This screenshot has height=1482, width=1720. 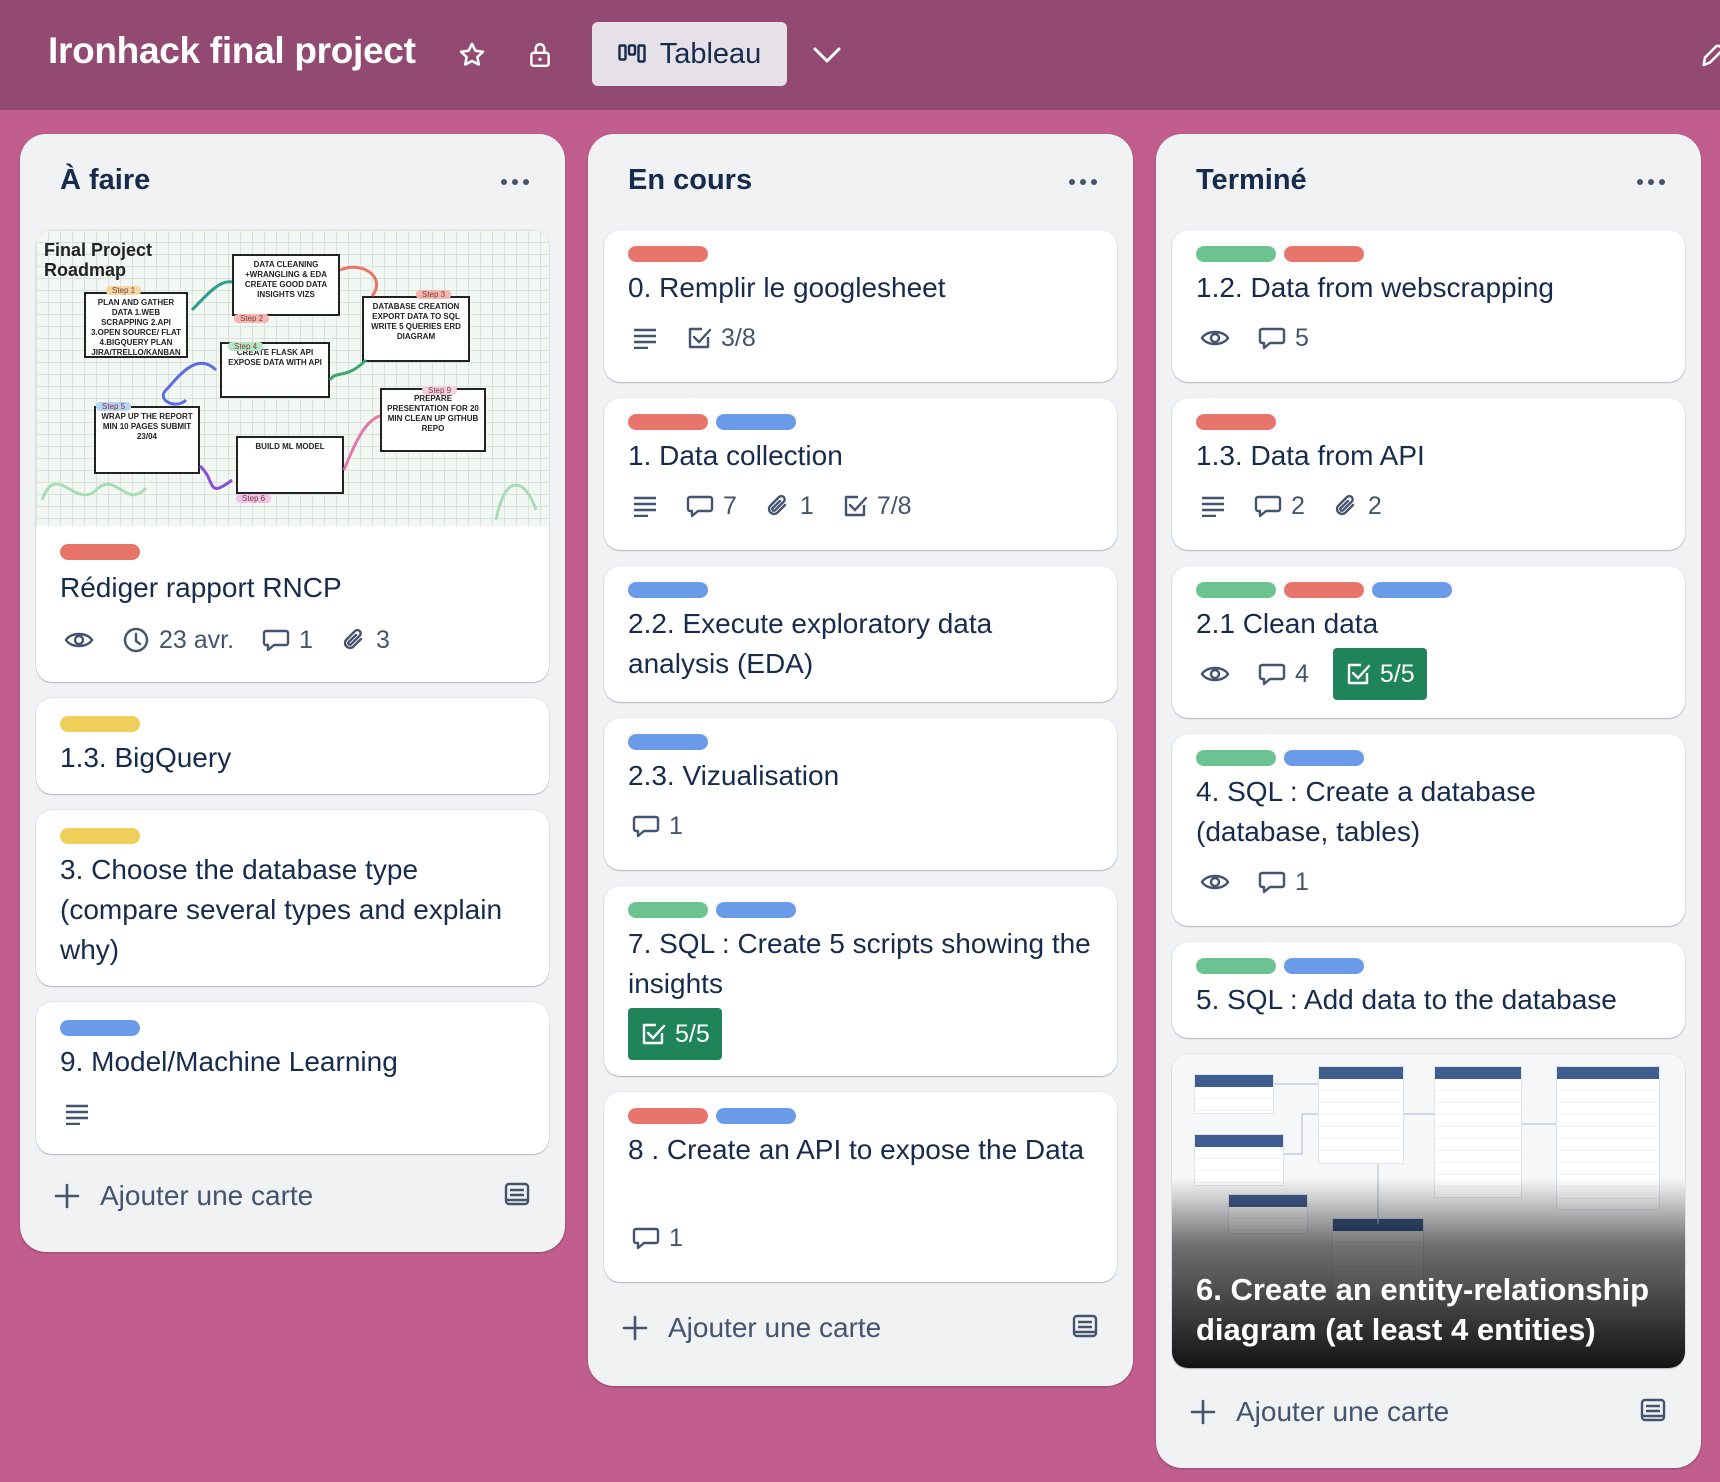 I want to click on checklist-badge: 3/8, so click(x=721, y=338).